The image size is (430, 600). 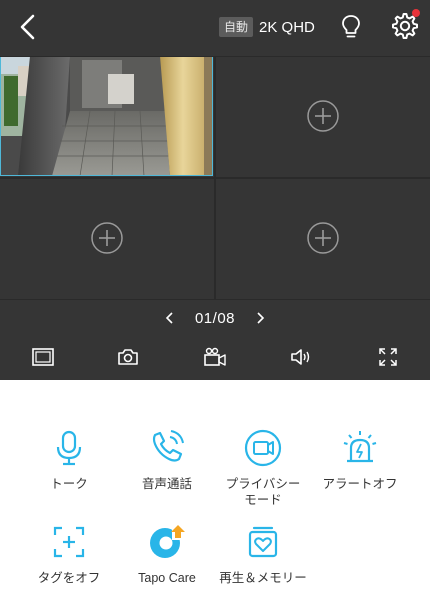 I want to click on target-frame-icon, so click(x=69, y=542).